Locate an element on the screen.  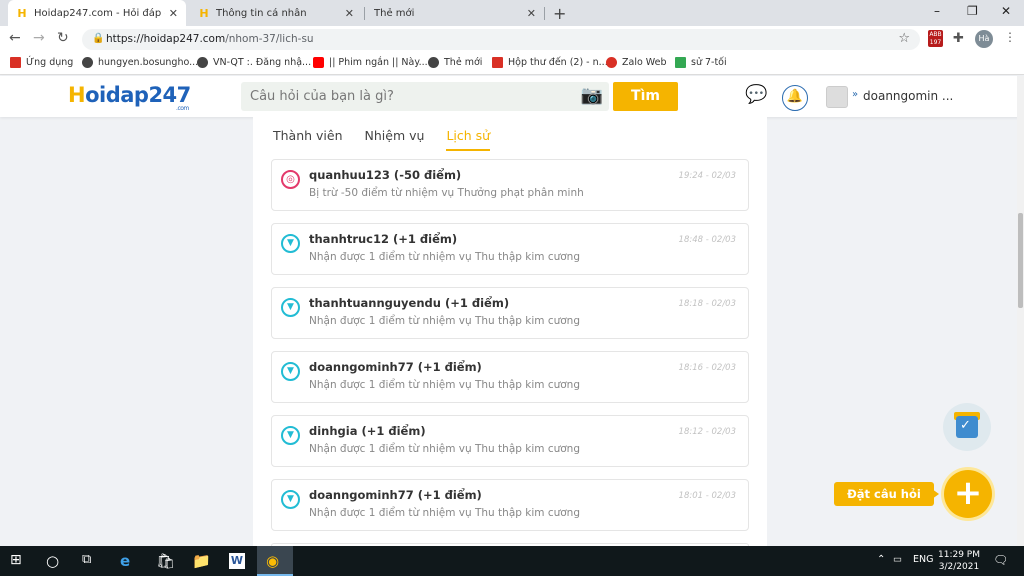
edge-icon: e is located at coordinates (125, 561).